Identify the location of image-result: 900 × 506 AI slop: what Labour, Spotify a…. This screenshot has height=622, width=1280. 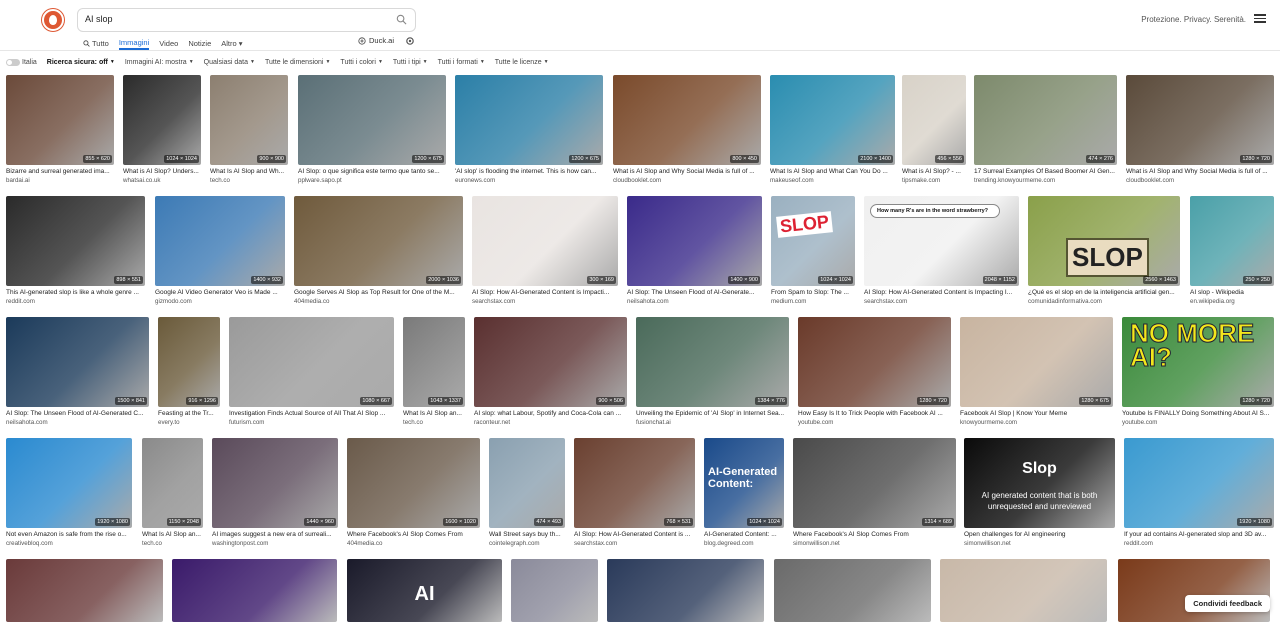
(550, 374).